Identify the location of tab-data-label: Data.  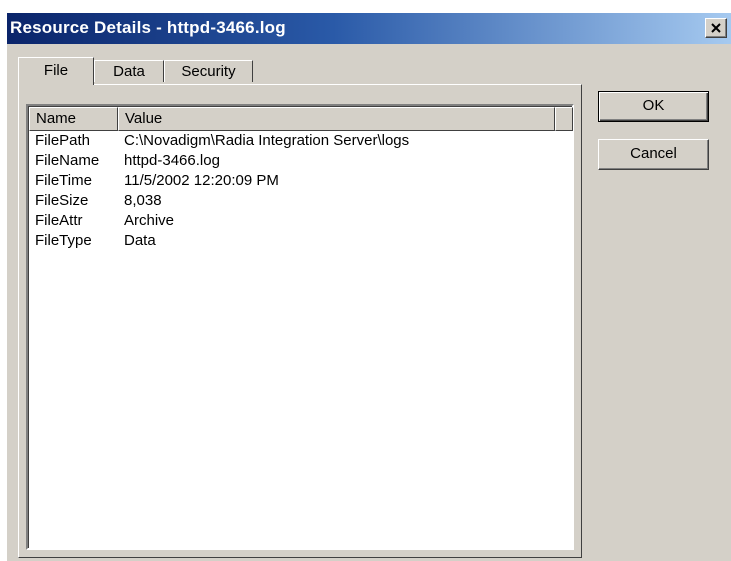
(129, 71).